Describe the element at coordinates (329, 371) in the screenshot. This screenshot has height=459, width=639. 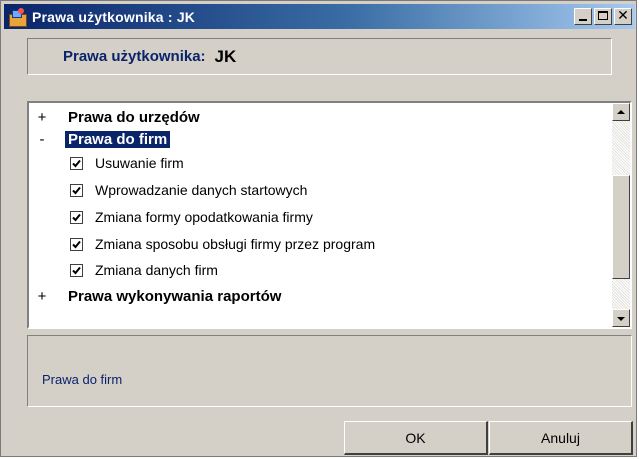
I see `description-panel: Prawa do firm` at that location.